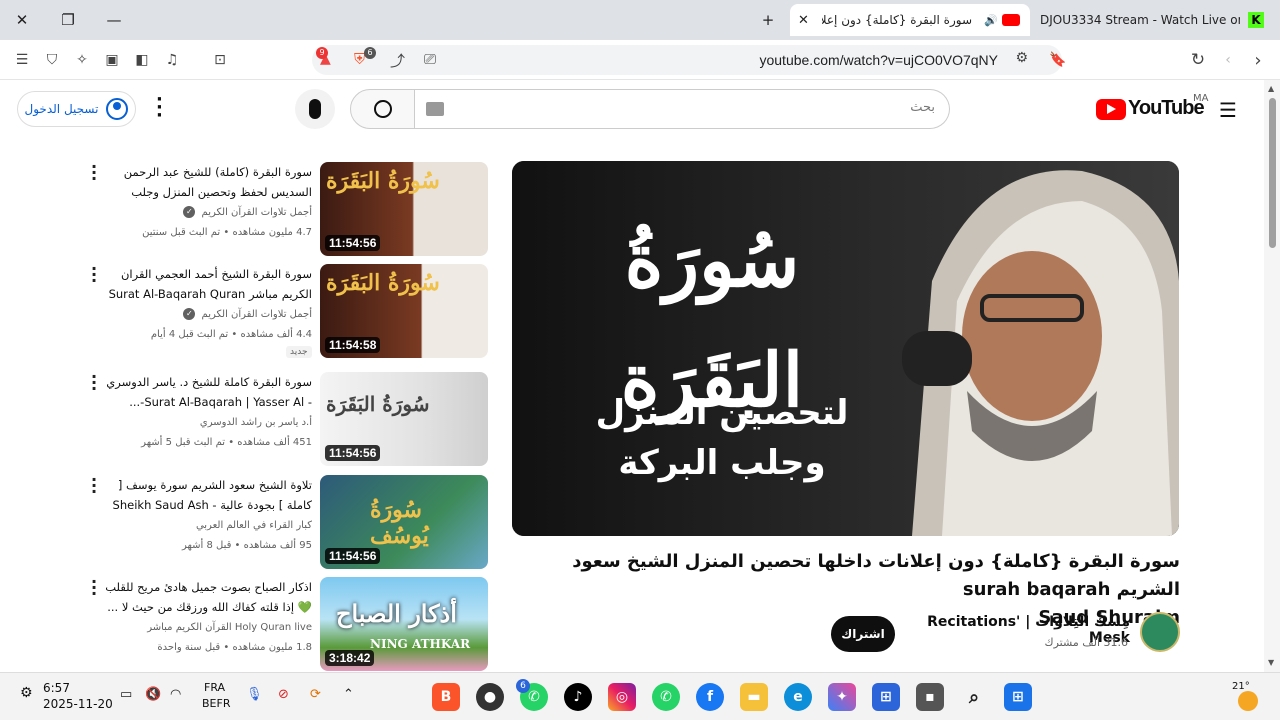 Image resolution: width=1280 pixels, height=720 pixels. What do you see at coordinates (226, 442) in the screenshot?
I see `related-meta: 451 ألف مشاهده • تم البث قبل 5 أشهر` at bounding box center [226, 442].